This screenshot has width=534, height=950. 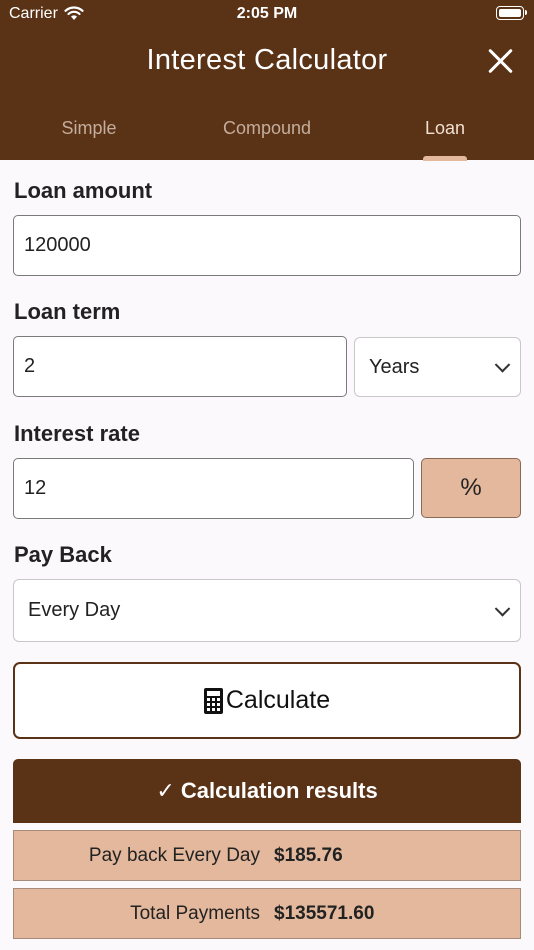 I want to click on result-value: $135571.60, so click(x=324, y=913).